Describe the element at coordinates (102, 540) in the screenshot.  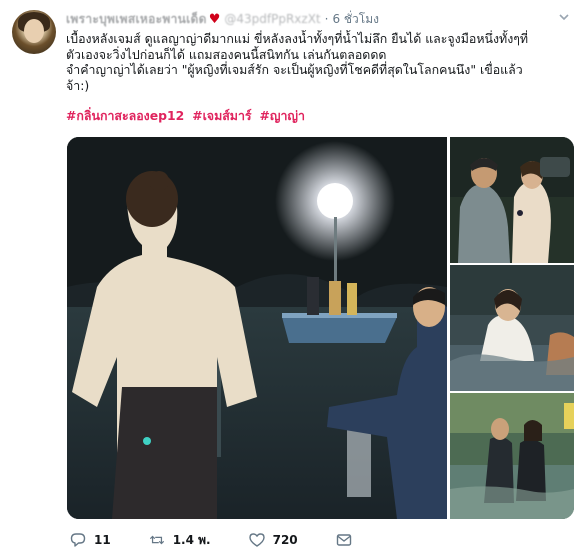
I see `reply-count: 11` at that location.